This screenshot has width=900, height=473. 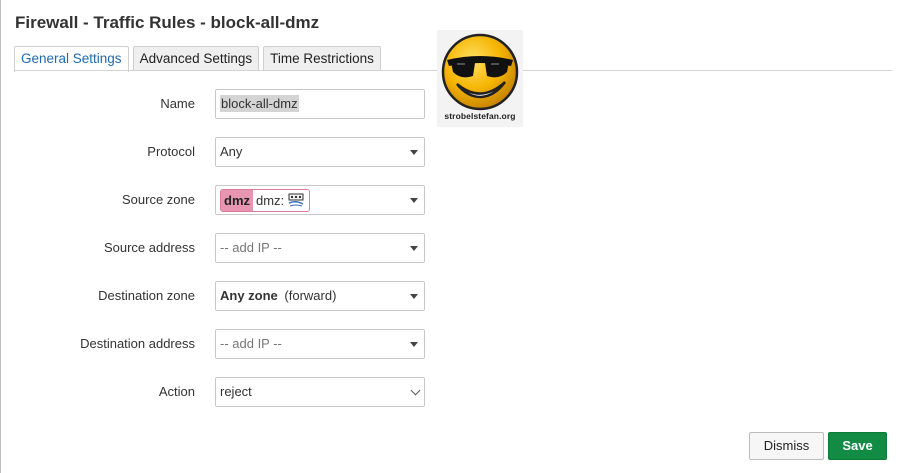 What do you see at coordinates (146, 295) in the screenshot?
I see `destination-zone-label: Destination zone` at bounding box center [146, 295].